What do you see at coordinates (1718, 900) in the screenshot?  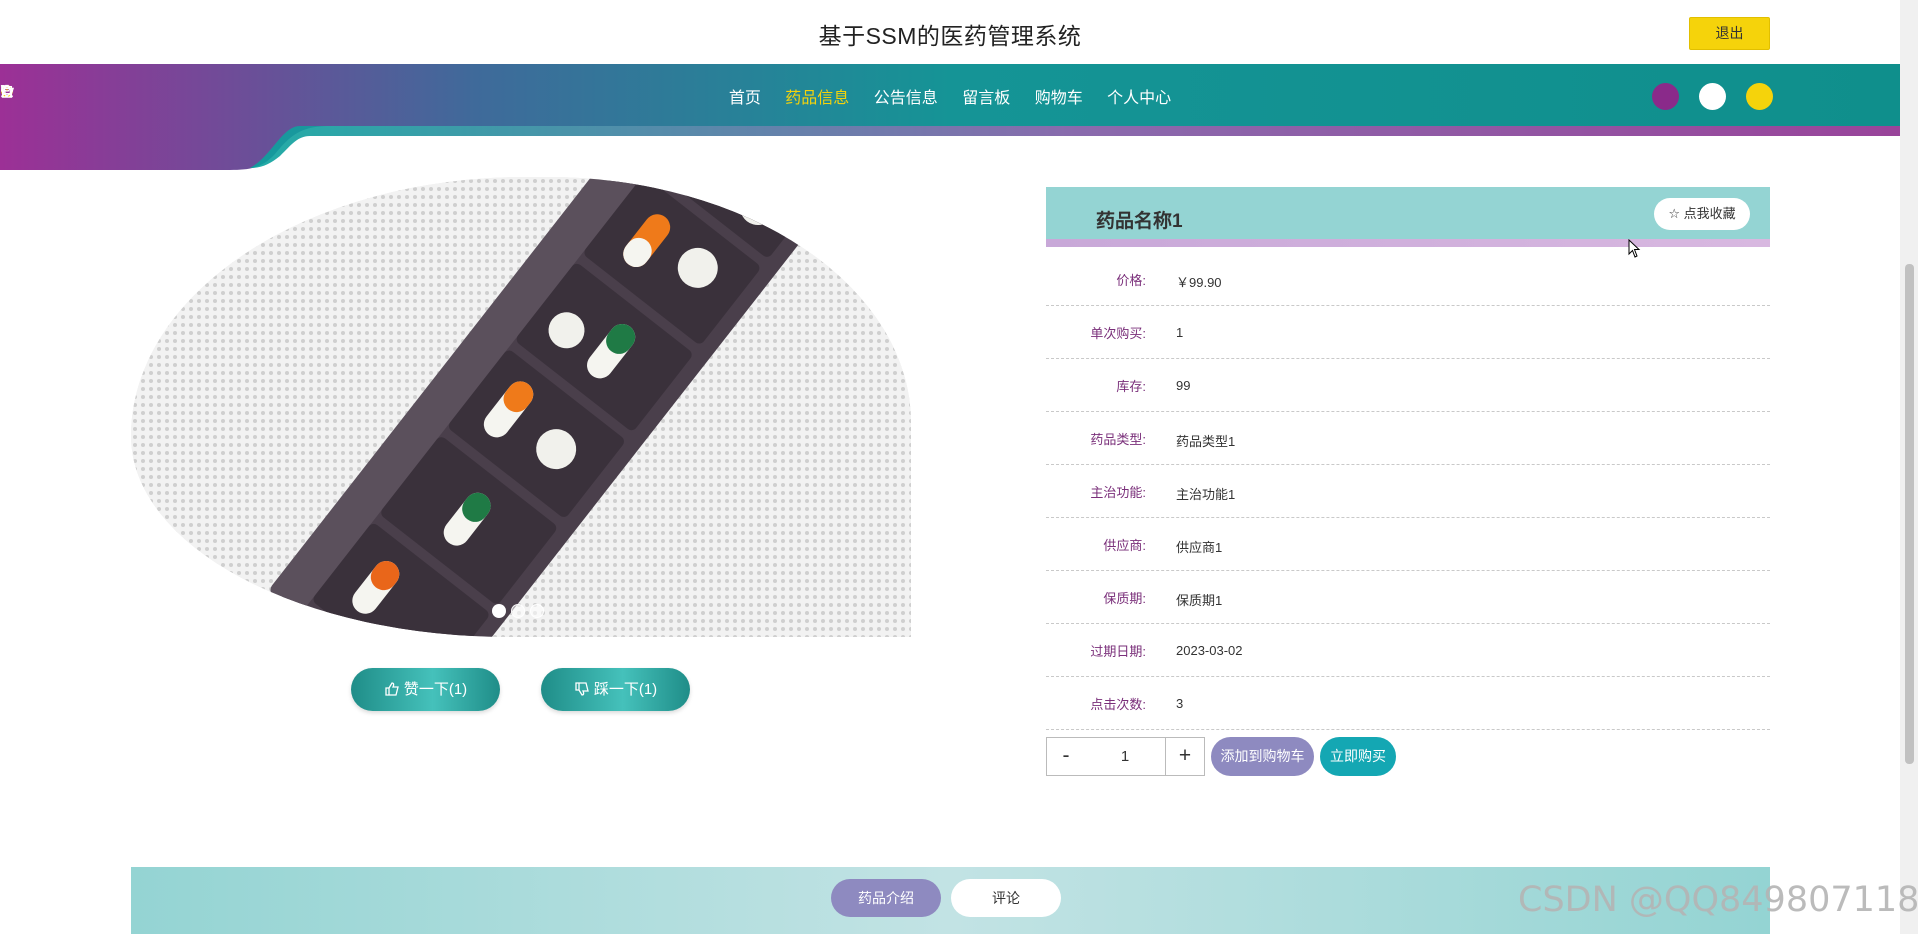 I see `watermark: CSDN @QQ849807118` at bounding box center [1718, 900].